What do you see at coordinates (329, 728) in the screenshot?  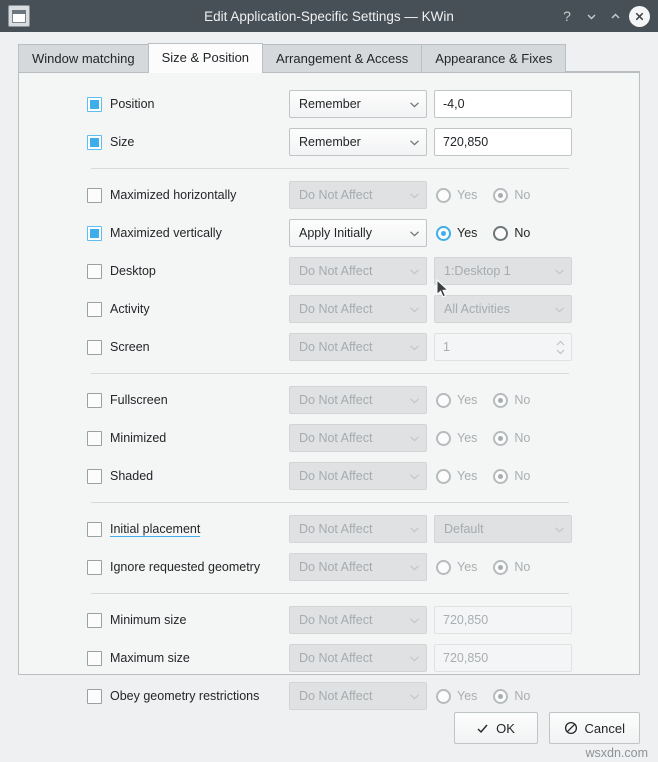 I see `dialog-button-bar: OK Cancel` at bounding box center [329, 728].